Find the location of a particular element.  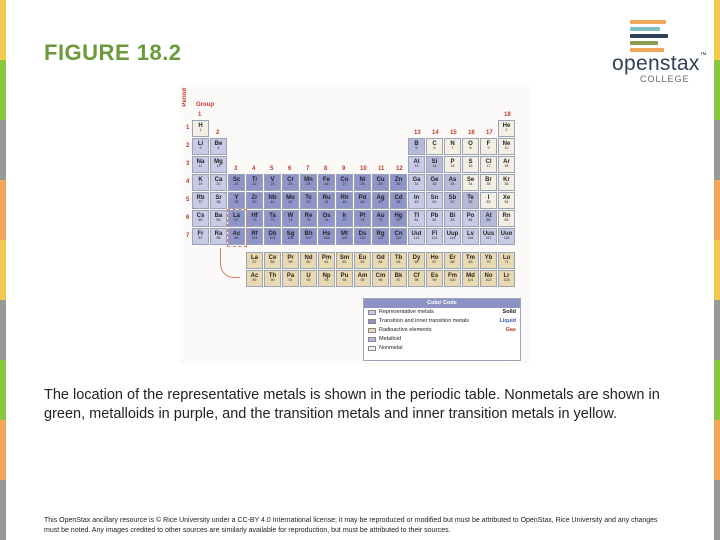

element-number: 47 is located at coordinates (380, 202).